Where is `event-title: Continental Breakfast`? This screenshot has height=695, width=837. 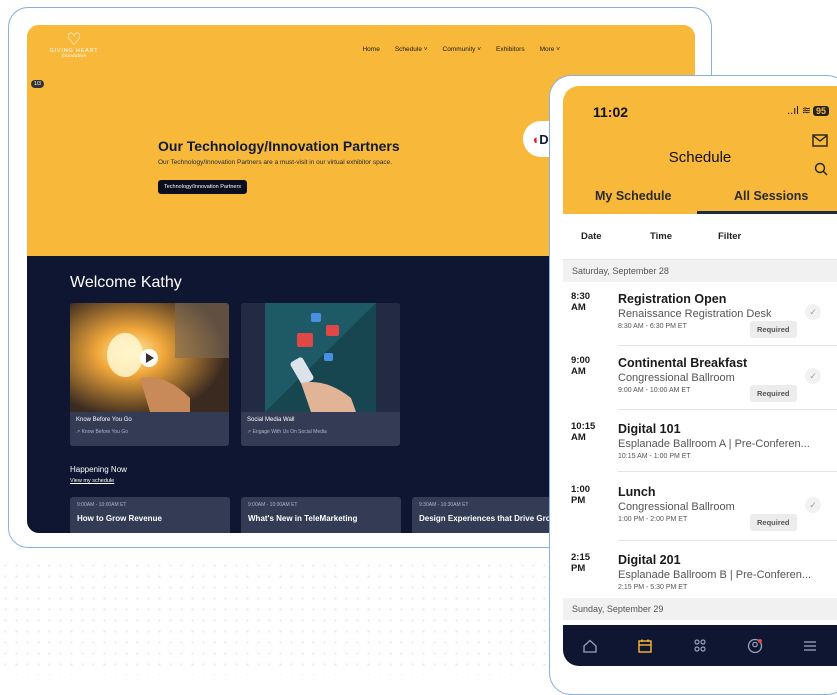 event-title: Continental Breakfast is located at coordinates (683, 363).